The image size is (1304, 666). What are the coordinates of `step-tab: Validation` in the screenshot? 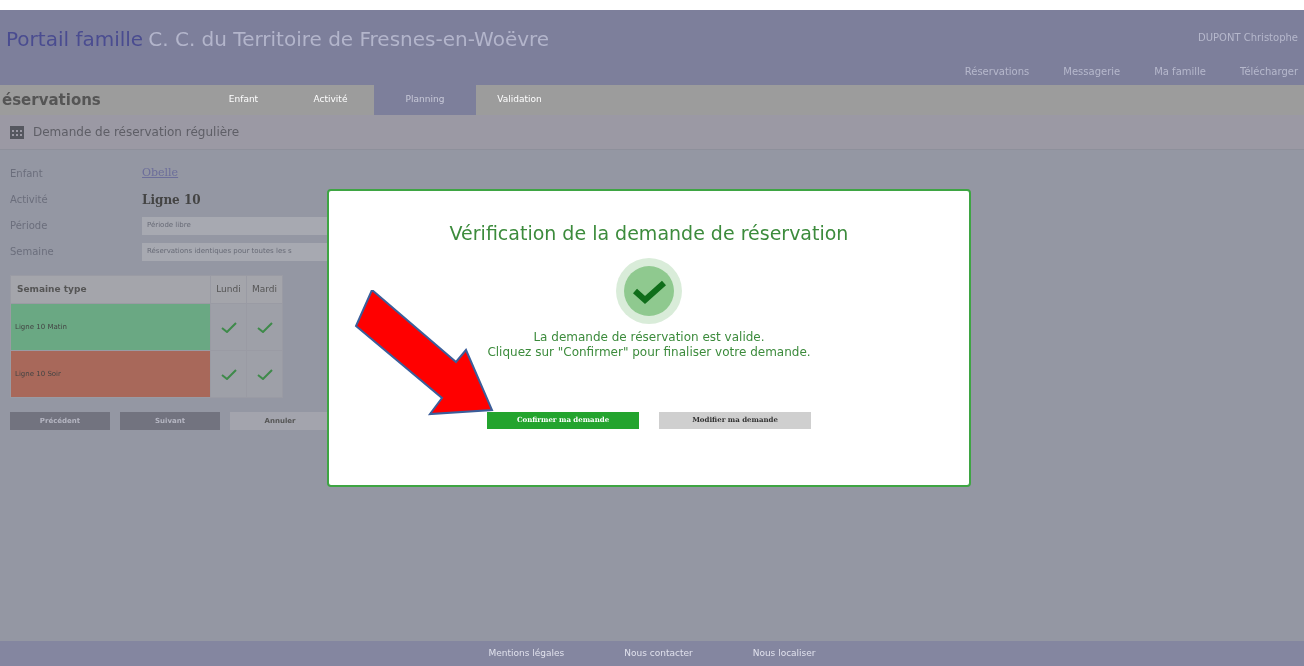 It's located at (519, 100).